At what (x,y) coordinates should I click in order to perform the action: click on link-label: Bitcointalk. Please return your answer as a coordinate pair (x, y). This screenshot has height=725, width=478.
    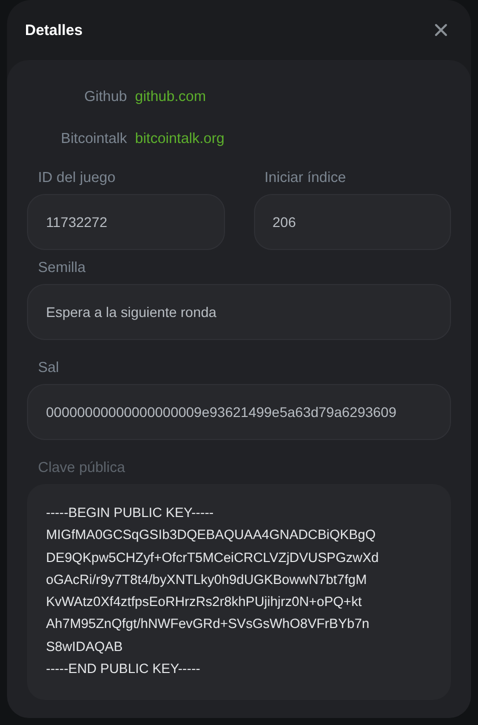
    Looking at the image, I should click on (93, 139).